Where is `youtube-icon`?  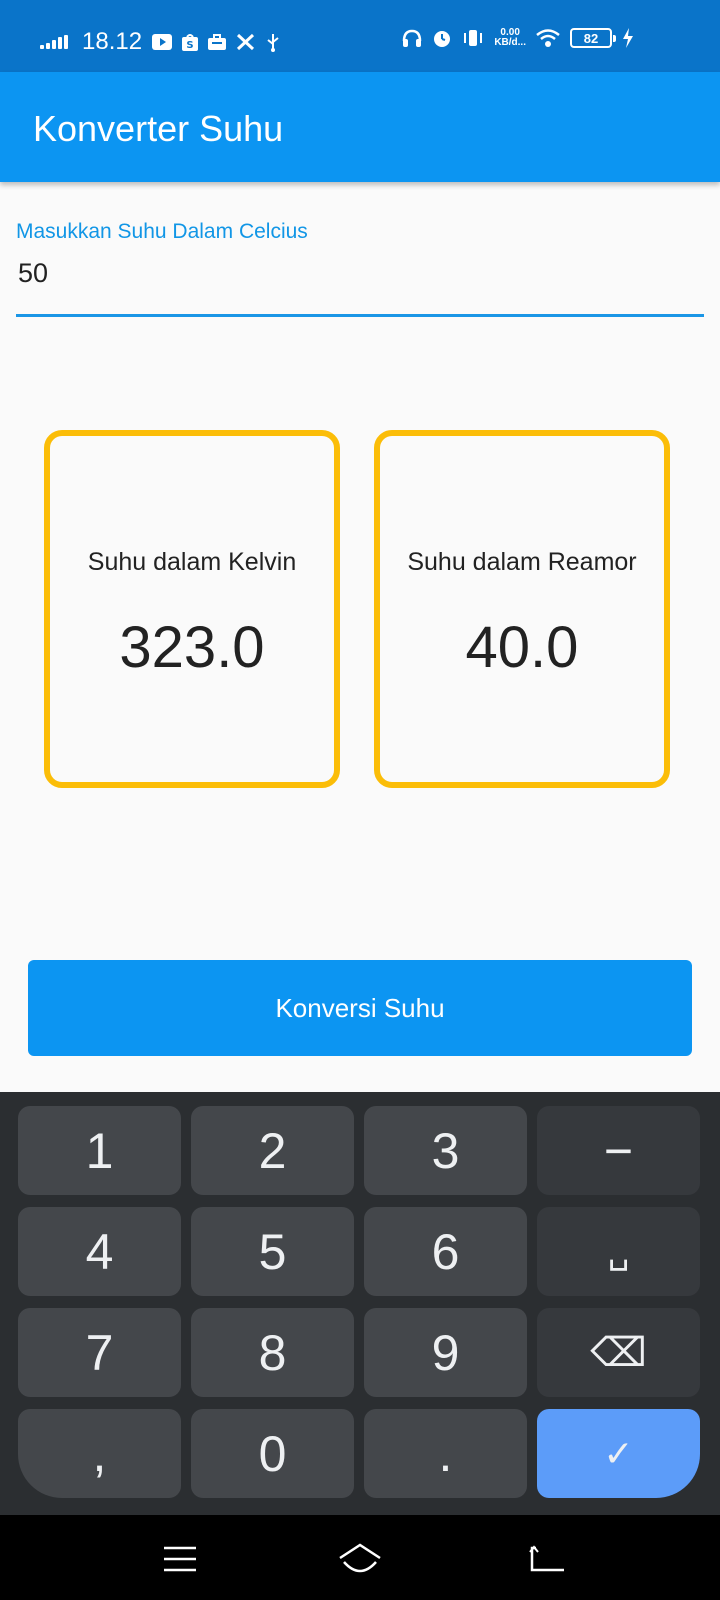
youtube-icon is located at coordinates (162, 42).